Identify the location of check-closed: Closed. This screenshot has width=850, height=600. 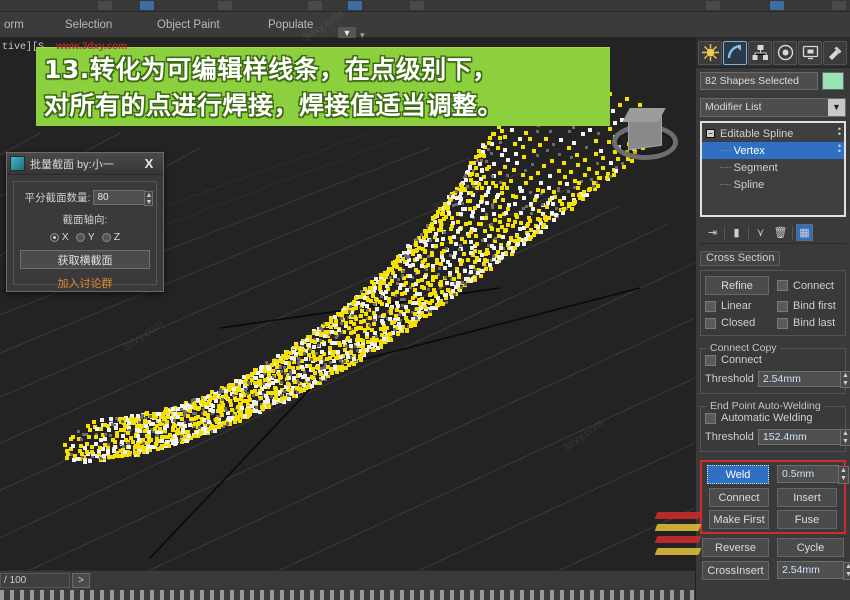
(737, 323).